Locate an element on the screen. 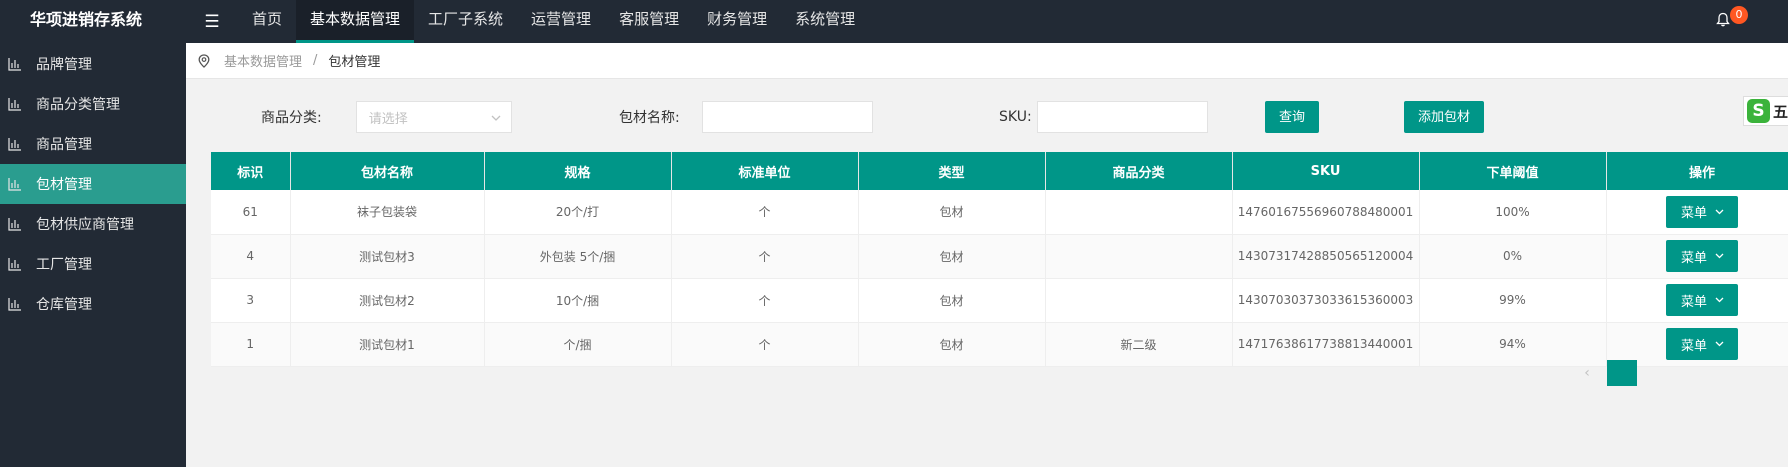  breadcrumb-parent: 基本数据管理 is located at coordinates (263, 60).